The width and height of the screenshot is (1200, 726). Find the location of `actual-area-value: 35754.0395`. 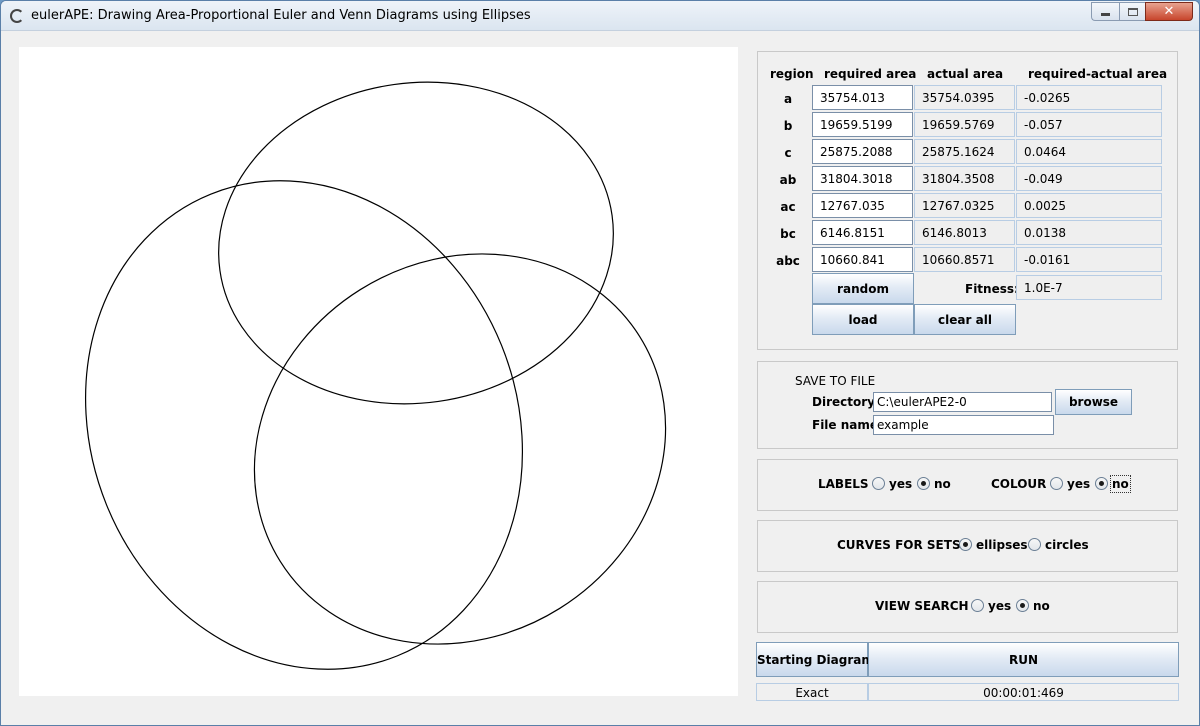

actual-area-value: 35754.0395 is located at coordinates (964, 97).